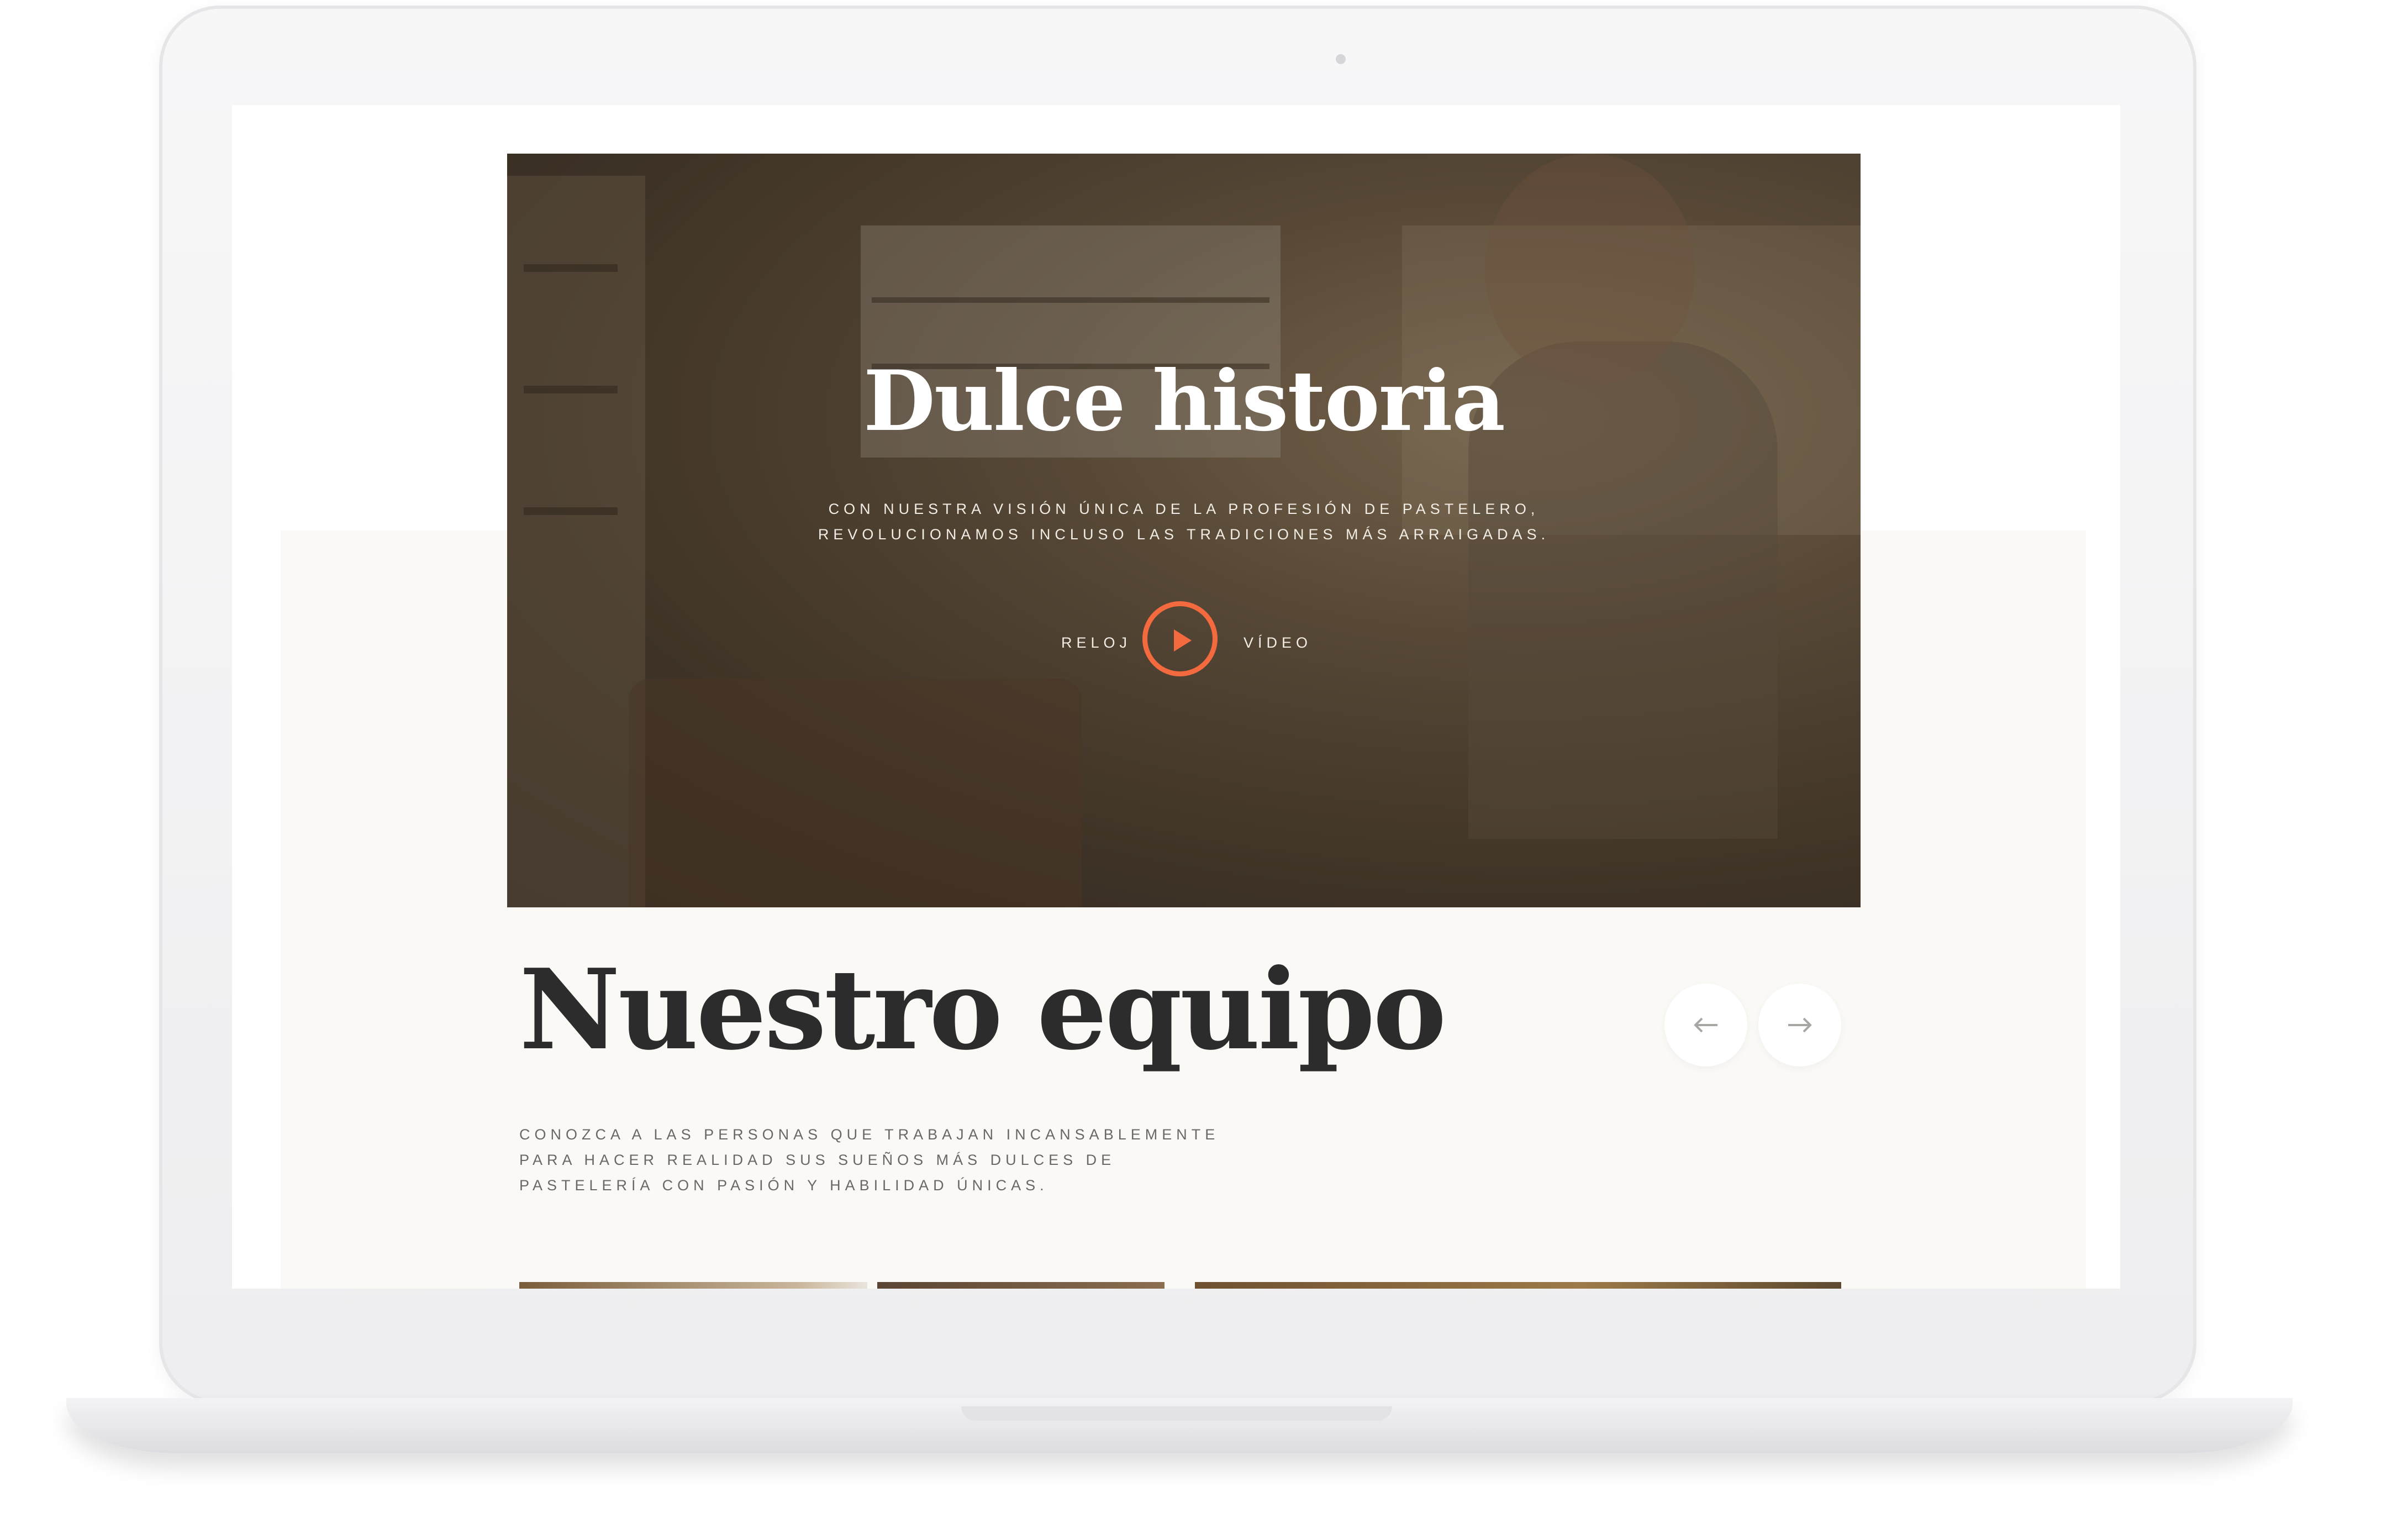 The image size is (2408, 1513). Describe the element at coordinates (983, 1010) in the screenshot. I see `team-section-title: Nuestro equipo` at that location.